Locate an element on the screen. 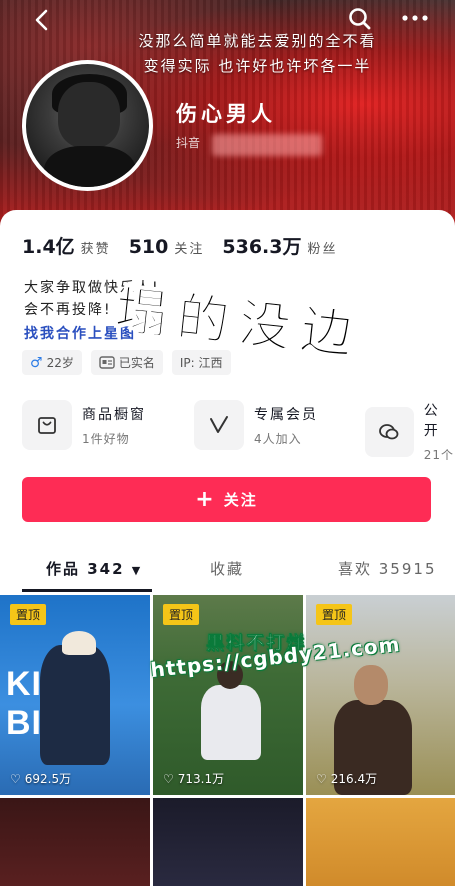 This screenshot has height=886, width=455. avatar is located at coordinates (87, 125).